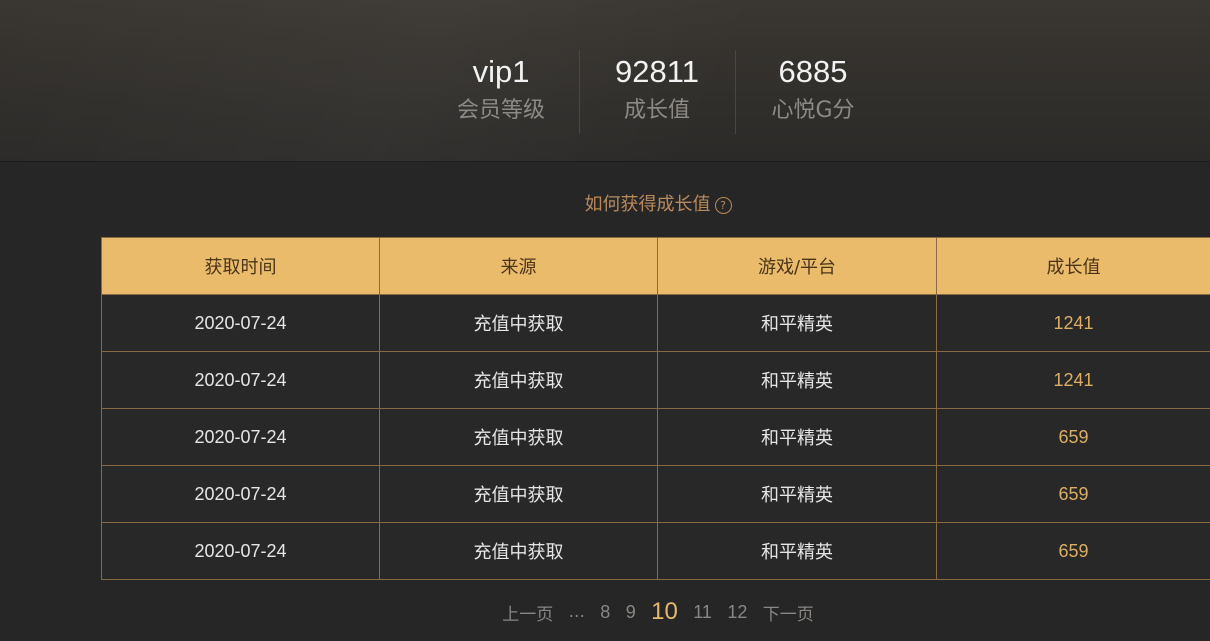 The width and height of the screenshot is (1210, 641). What do you see at coordinates (702, 612) in the screenshot?
I see `page-button-11: 11` at bounding box center [702, 612].